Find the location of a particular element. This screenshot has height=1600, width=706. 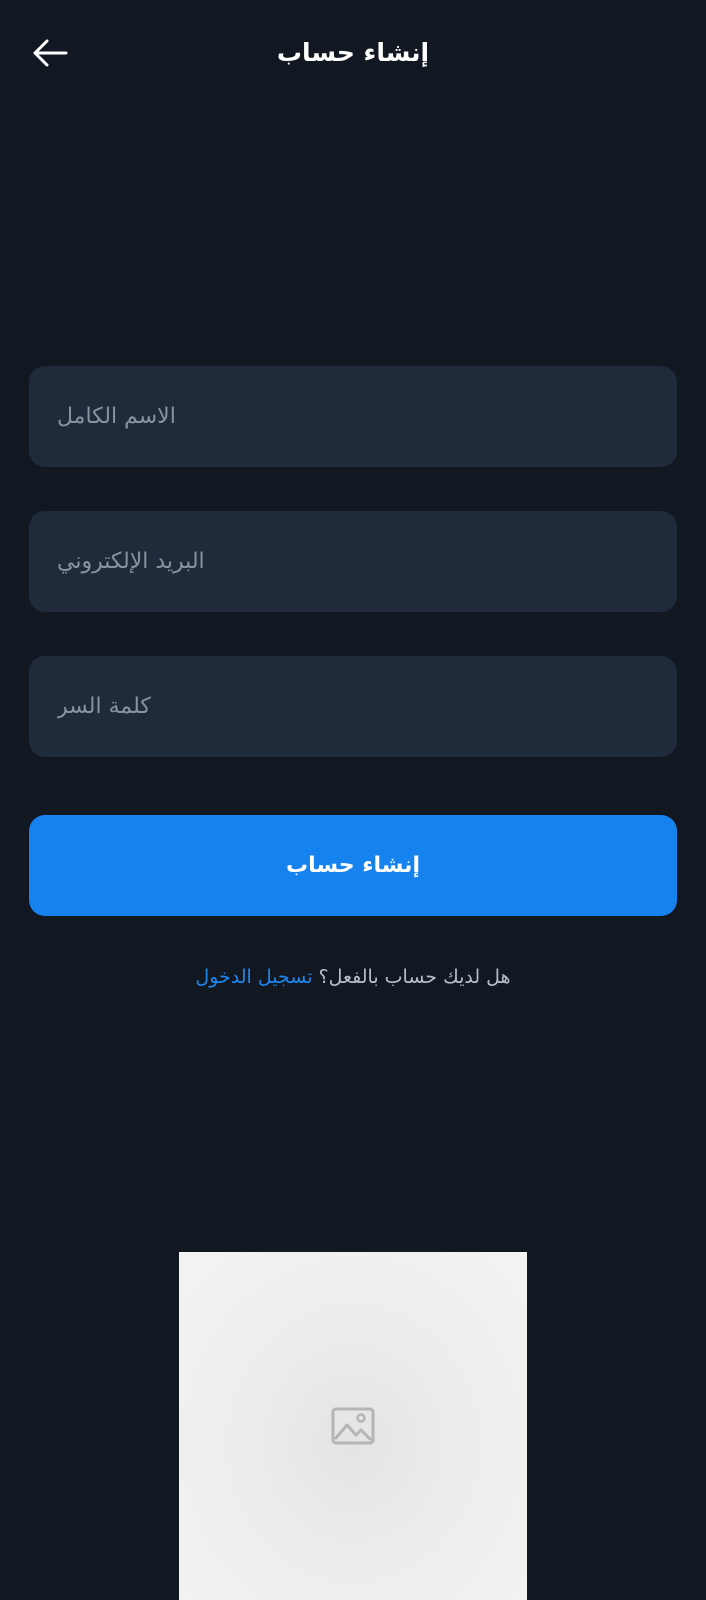

app-header: إنشاء حساب is located at coordinates (353, 53).